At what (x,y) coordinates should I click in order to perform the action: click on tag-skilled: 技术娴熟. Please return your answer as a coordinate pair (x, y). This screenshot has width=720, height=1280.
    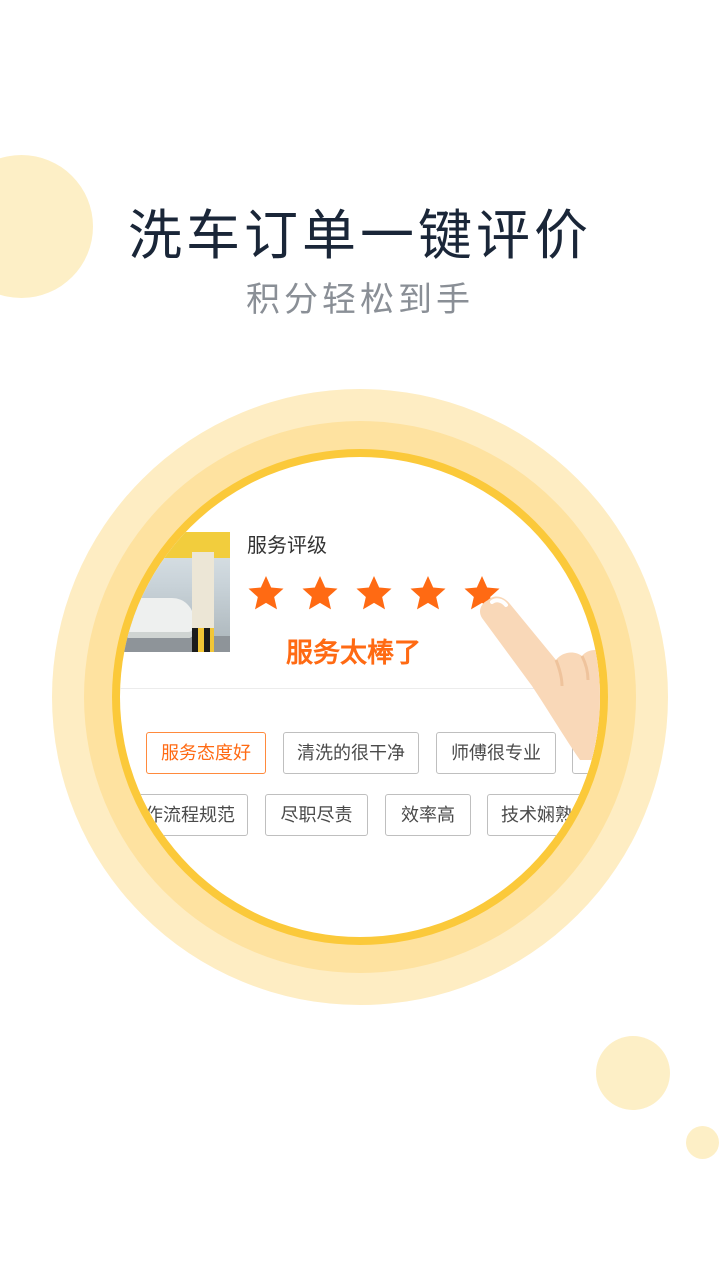
    Looking at the image, I should click on (543, 815).